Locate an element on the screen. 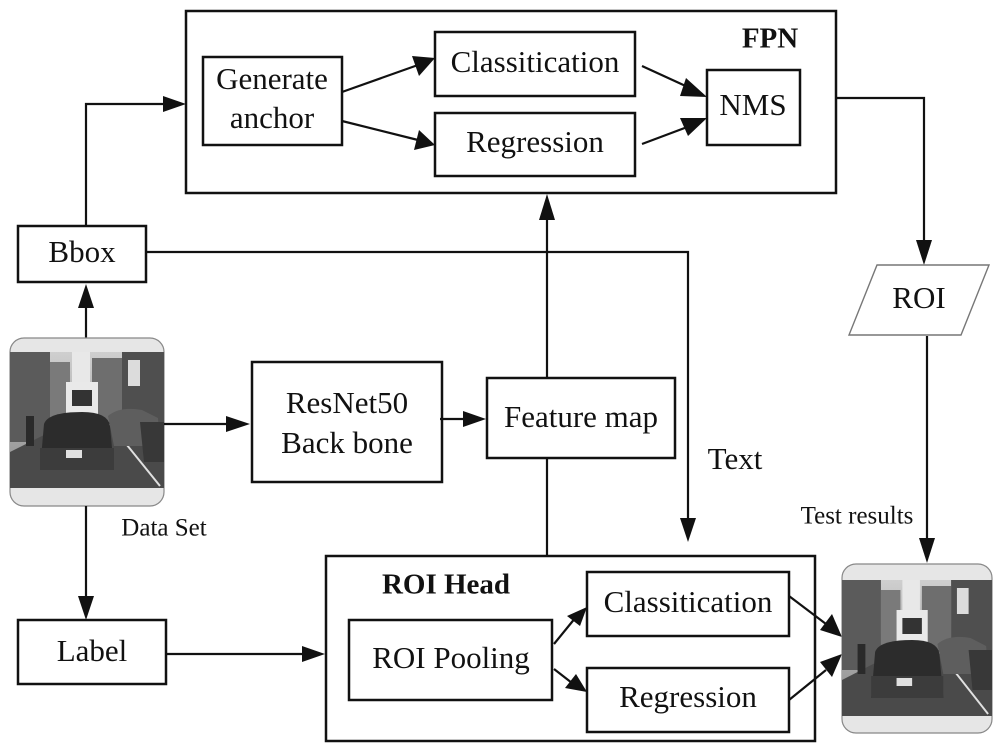 The height and width of the screenshot is (752, 1000). label-label: Label is located at coordinates (92, 650).